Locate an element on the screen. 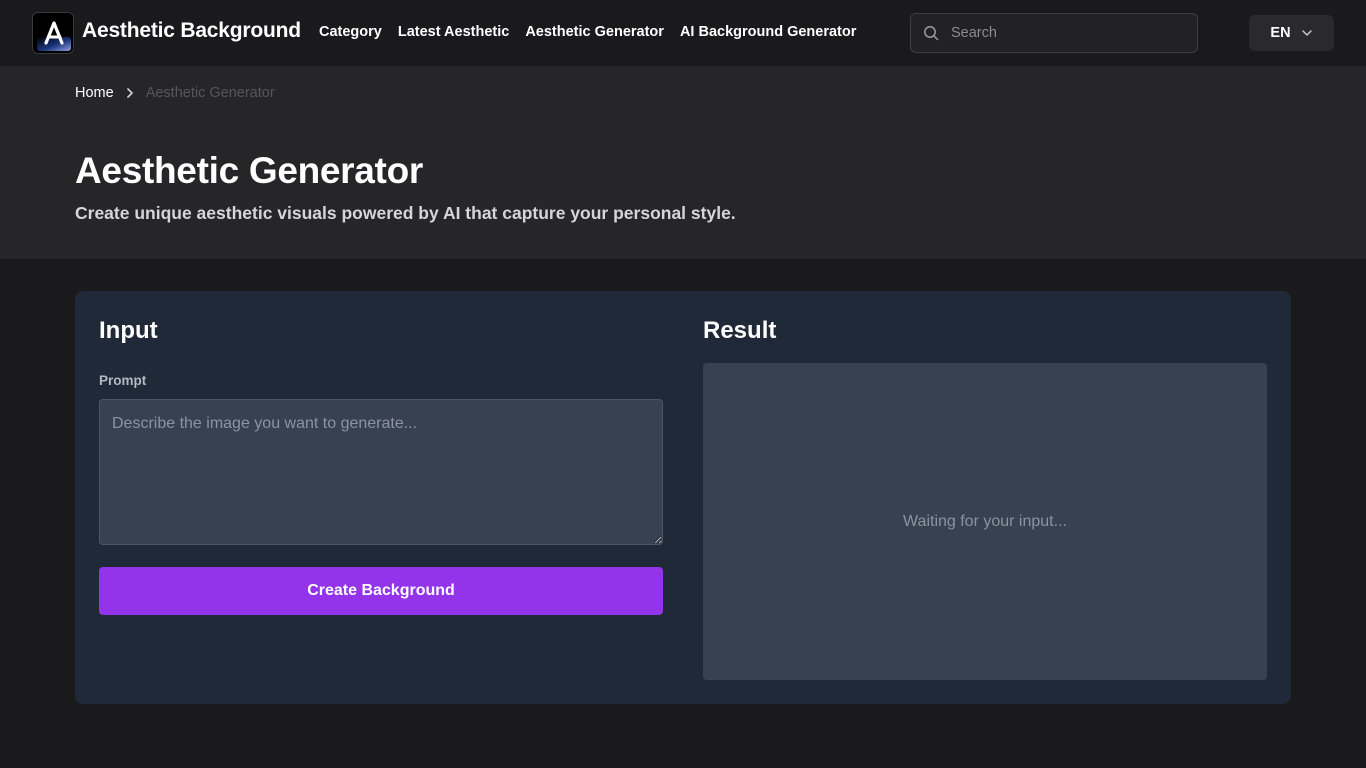  prompt-textarea is located at coordinates (381, 472).